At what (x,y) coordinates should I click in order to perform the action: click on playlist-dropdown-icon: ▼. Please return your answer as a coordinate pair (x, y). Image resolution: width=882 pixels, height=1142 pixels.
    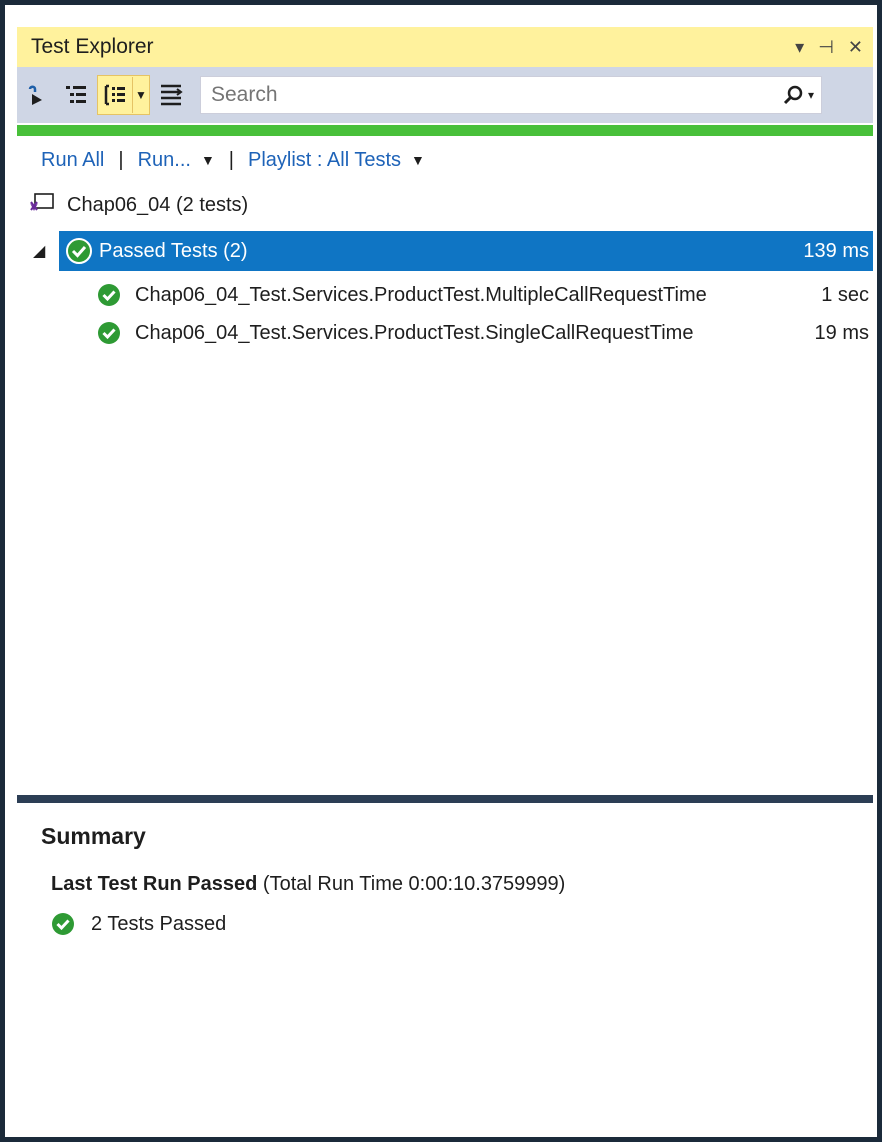
    Looking at the image, I should click on (418, 160).